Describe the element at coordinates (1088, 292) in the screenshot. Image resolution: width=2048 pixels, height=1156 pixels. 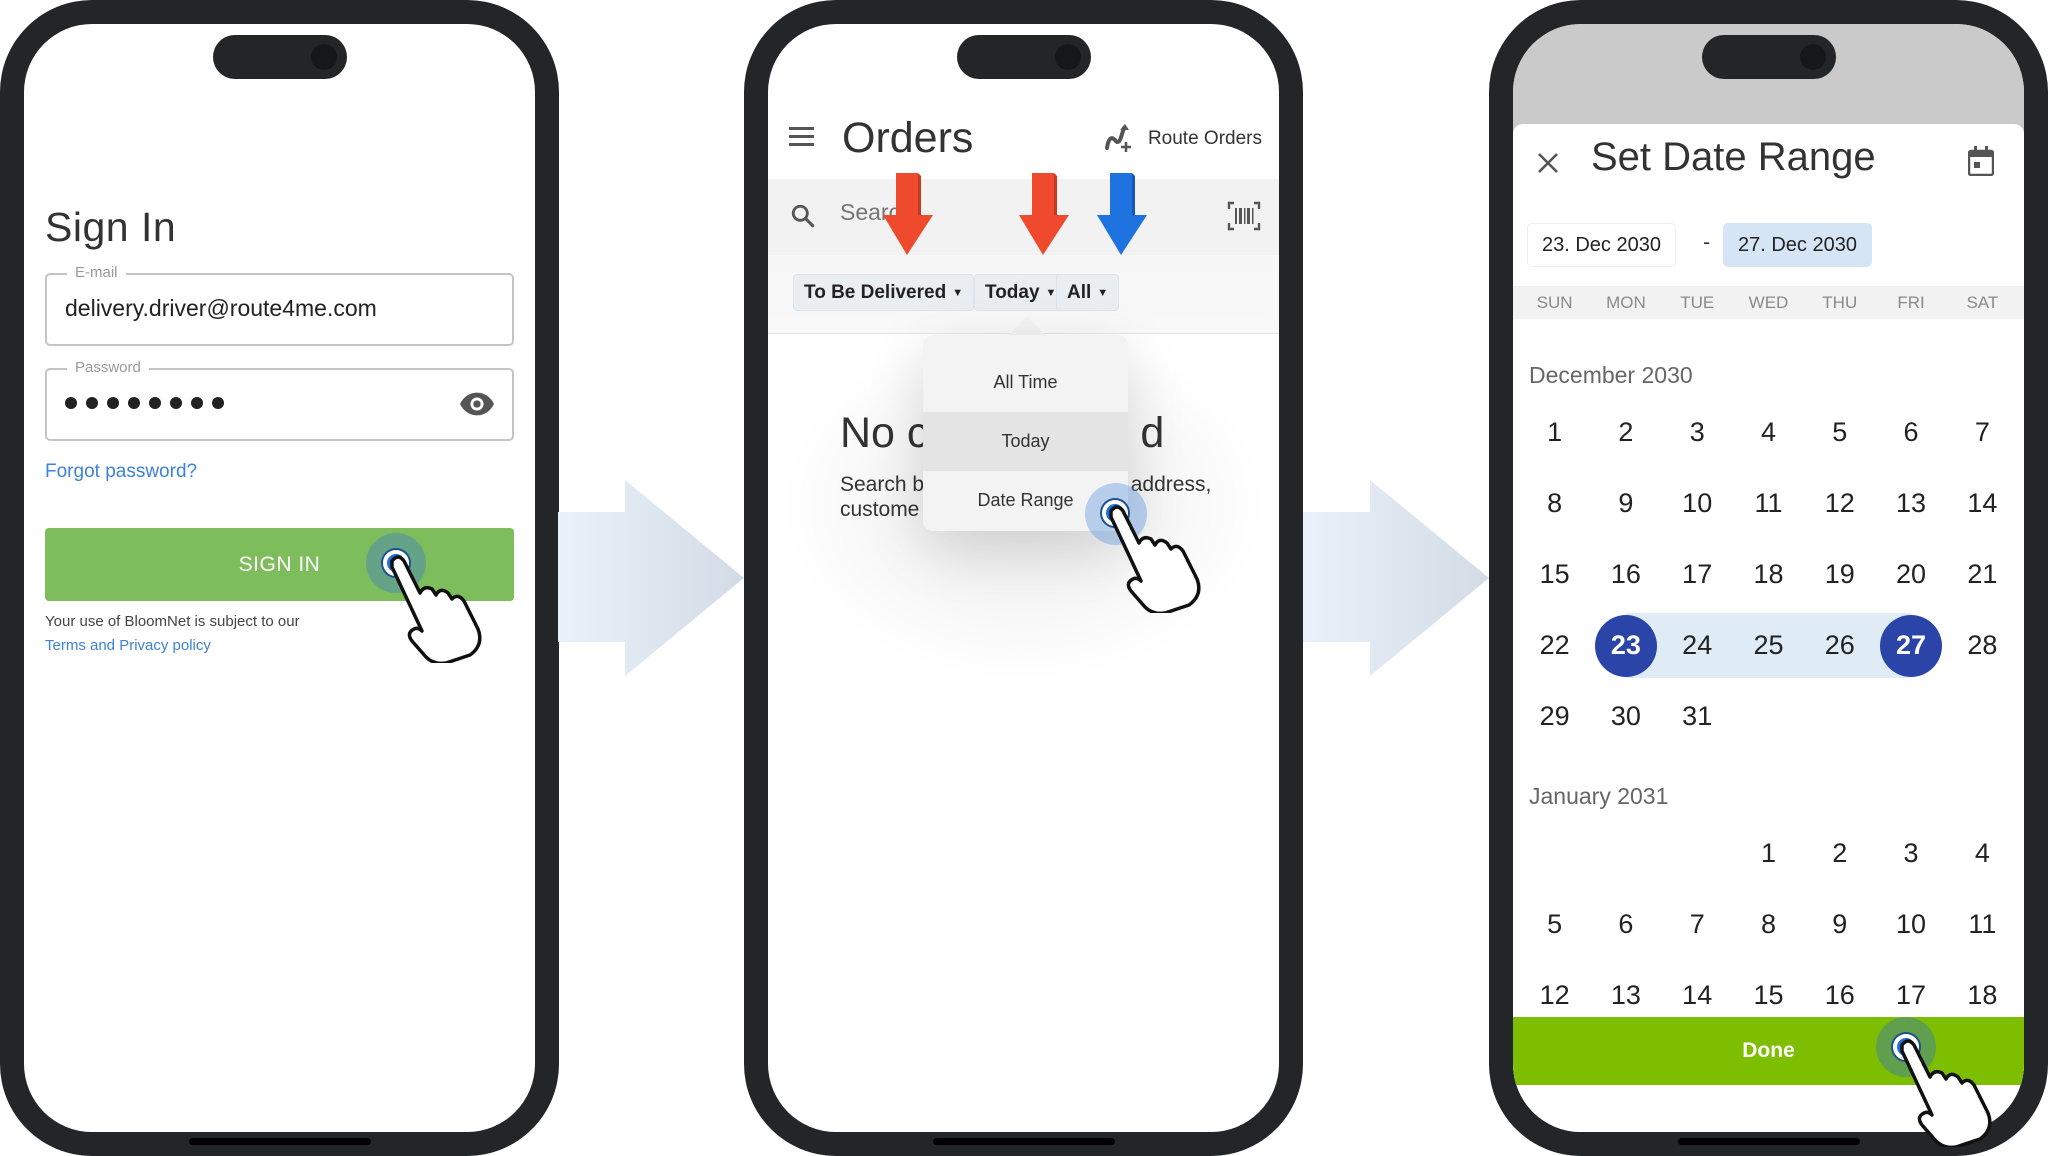
I see `type-filter-chip: All ▼` at that location.